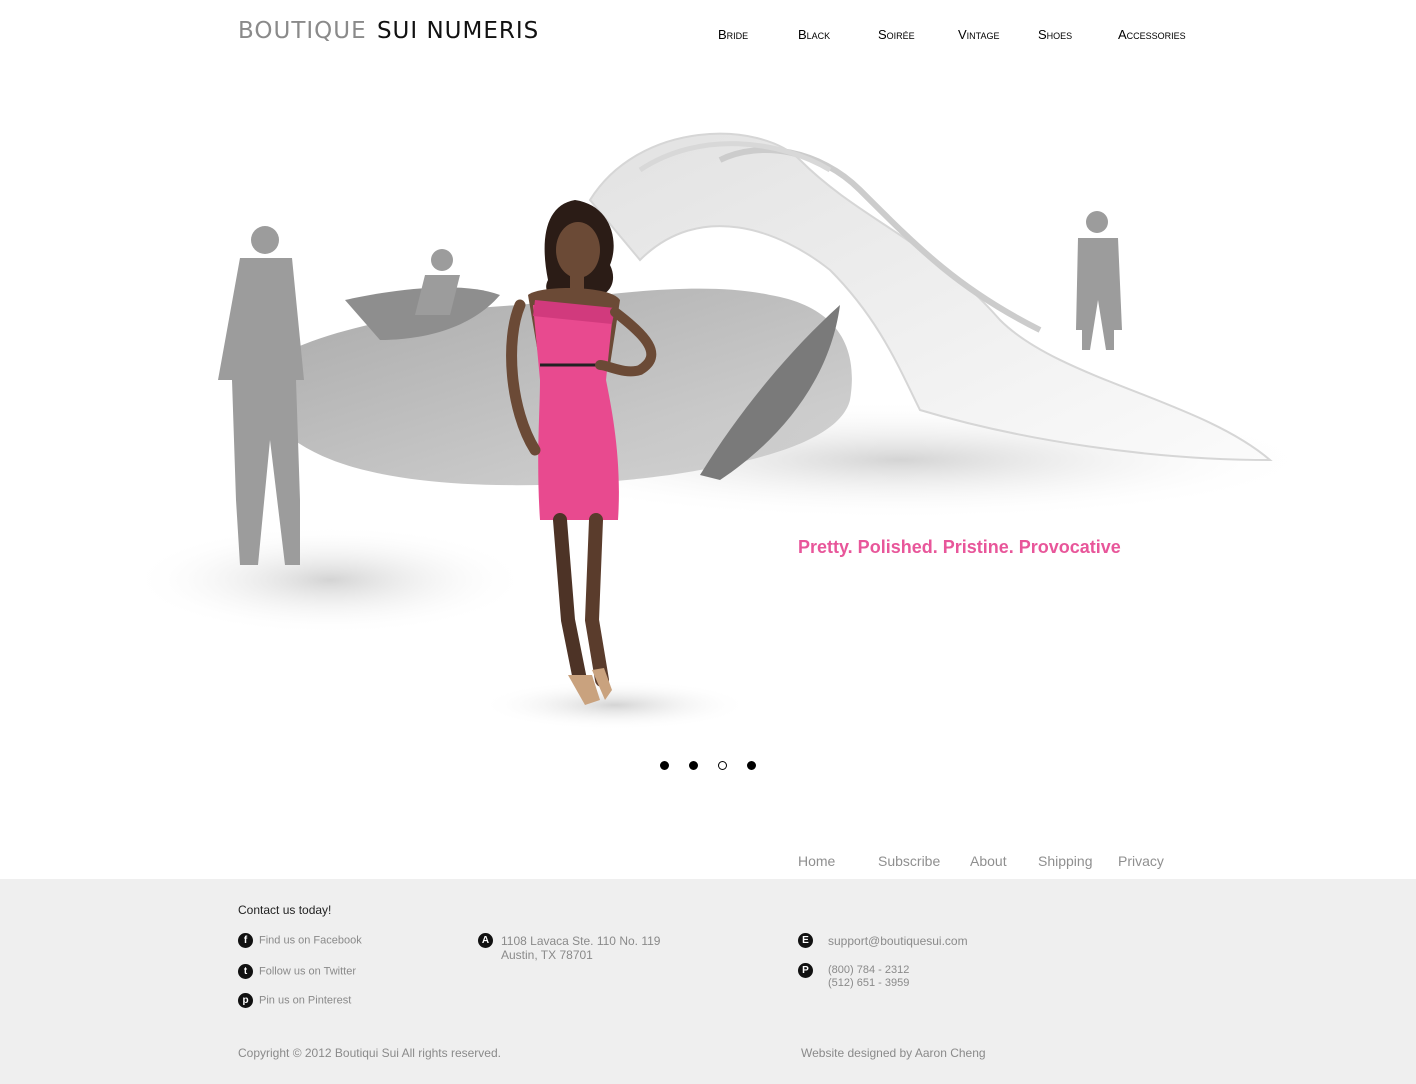 The height and width of the screenshot is (1084, 1416). I want to click on twitter-label: Follow us on Twitter, so click(308, 971).